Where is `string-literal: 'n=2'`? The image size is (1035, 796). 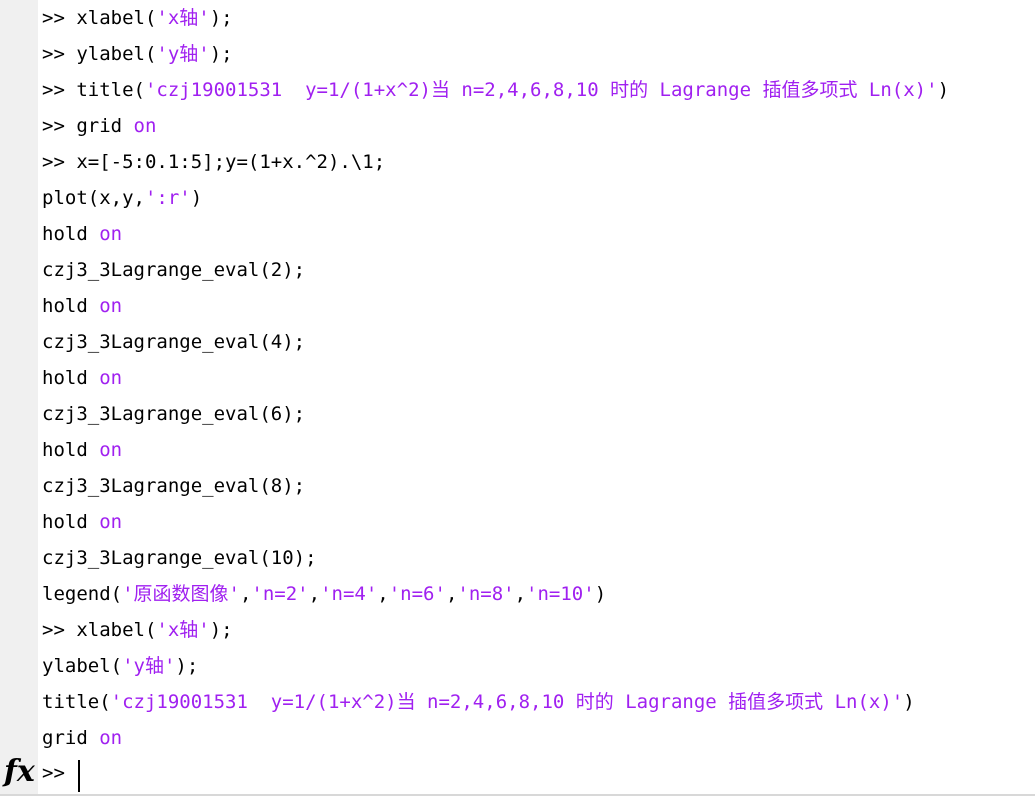
string-literal: 'n=2' is located at coordinates (280, 594).